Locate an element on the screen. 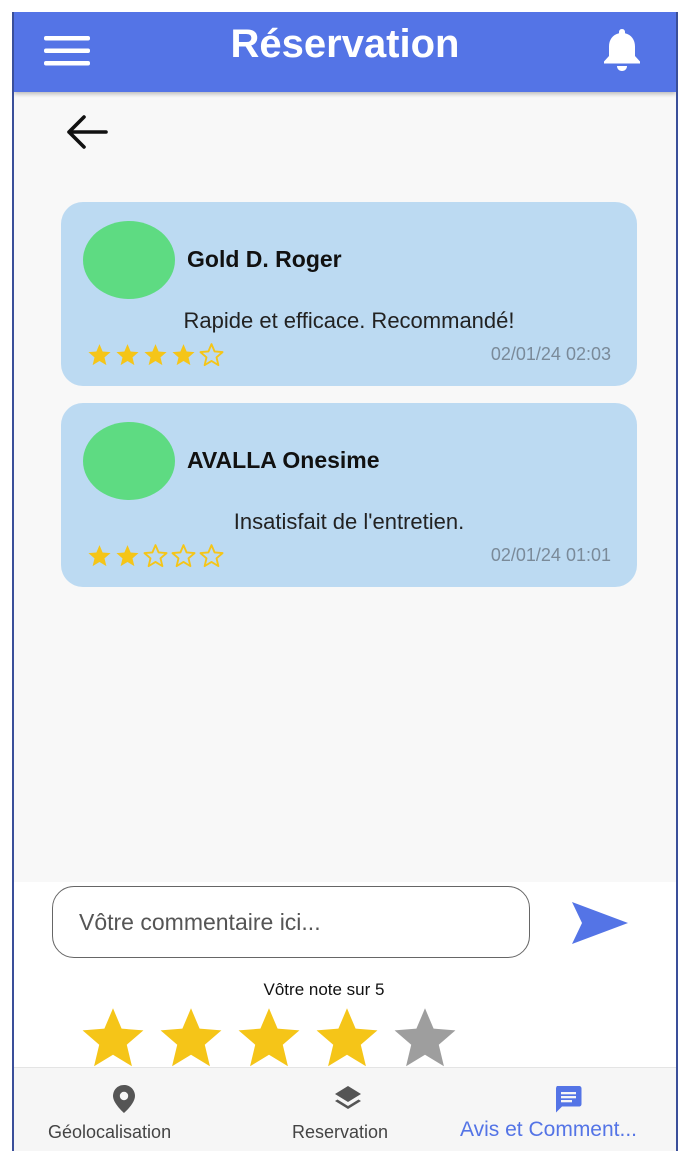 This screenshot has height=1151, width=687. comment-icon is located at coordinates (569, 1099).